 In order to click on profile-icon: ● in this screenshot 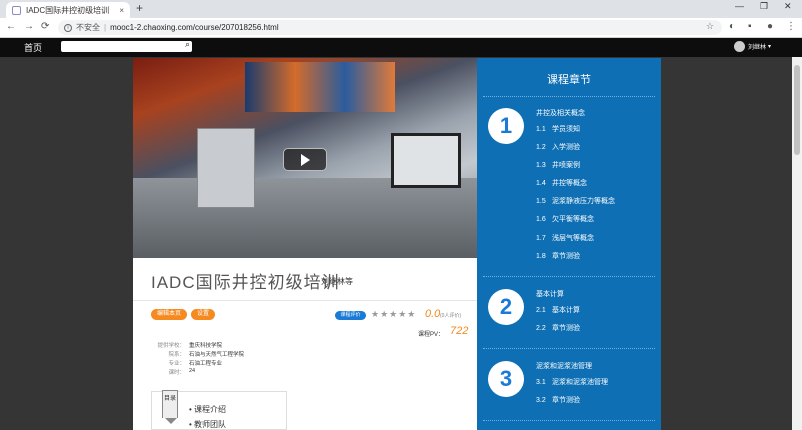, I will do `click(770, 26)`.